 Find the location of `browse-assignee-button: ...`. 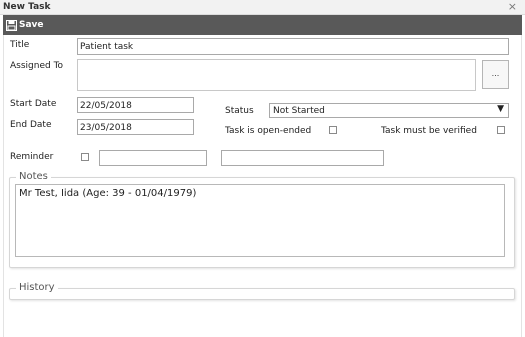

browse-assignee-button: ... is located at coordinates (495, 74).